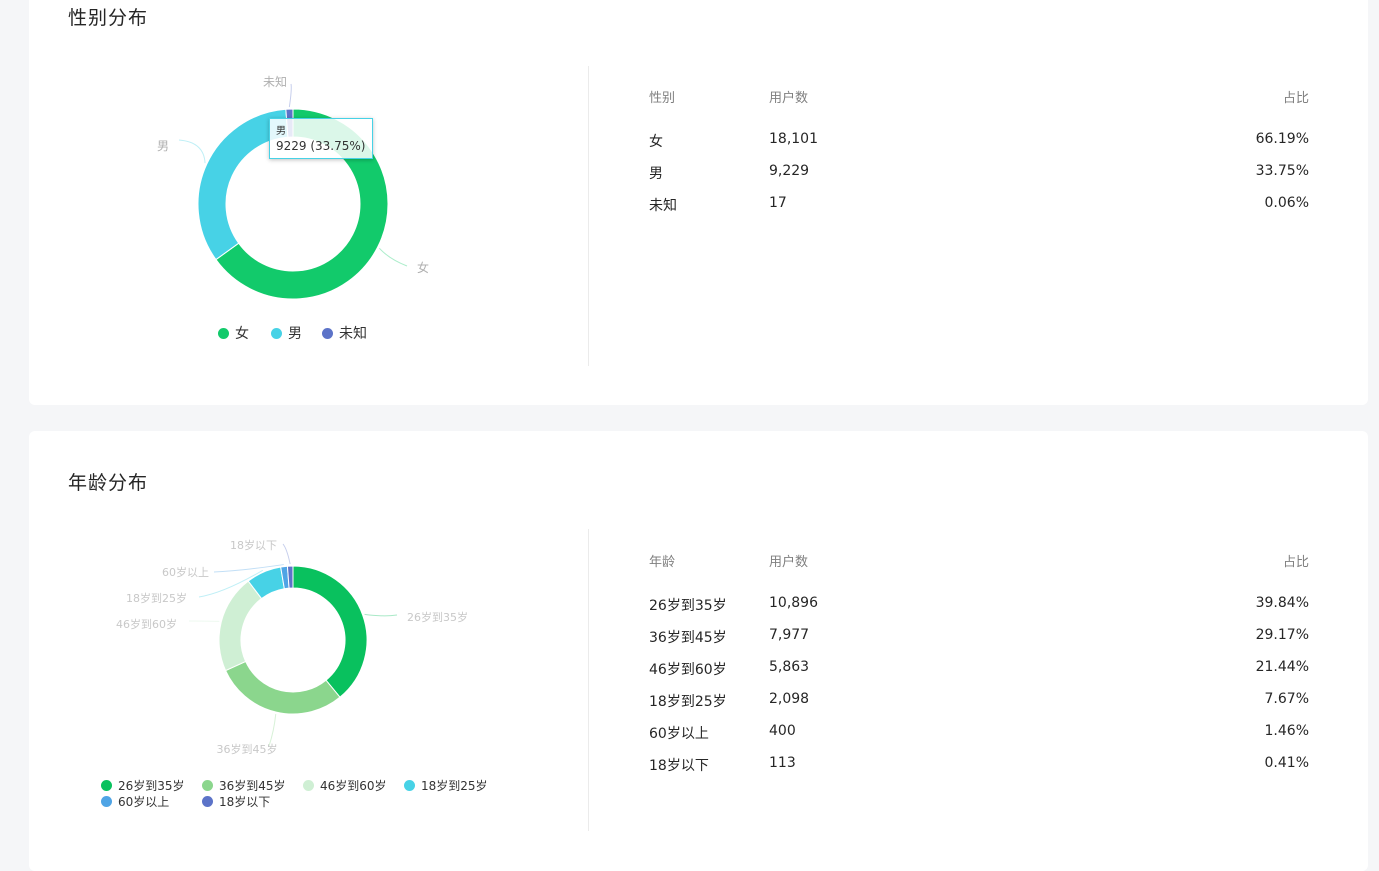  I want to click on legend-item: 46岁到60岁, so click(345, 785).